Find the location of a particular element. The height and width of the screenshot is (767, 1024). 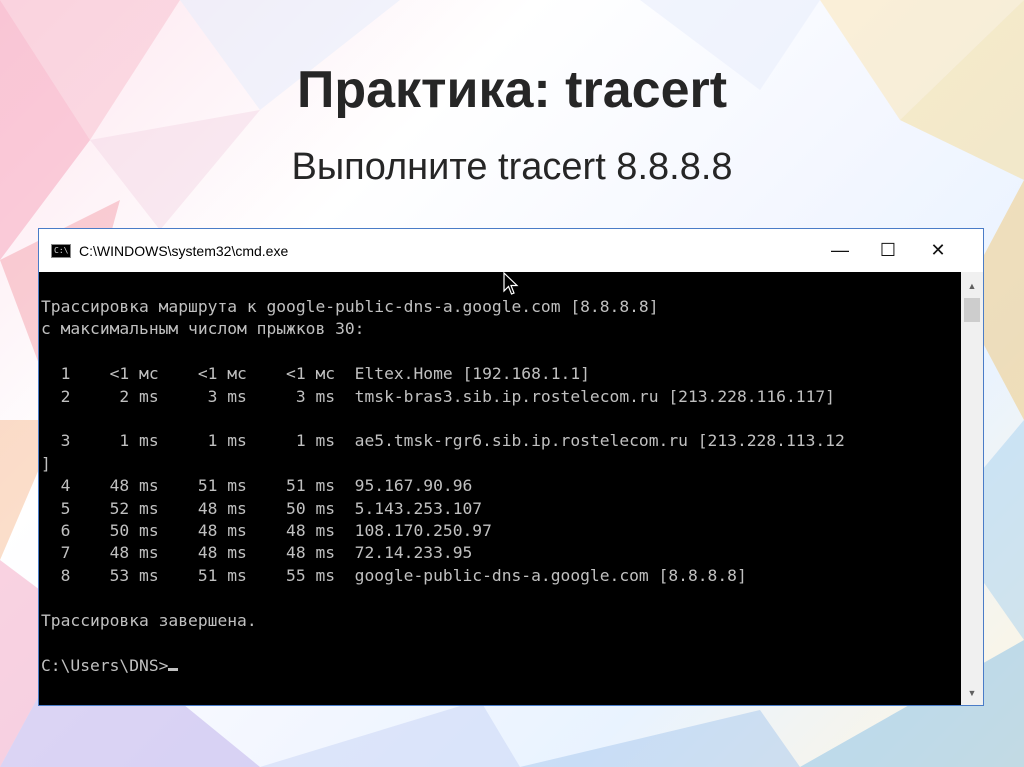

terminal-line: Трассировка завершена. is located at coordinates (149, 620).